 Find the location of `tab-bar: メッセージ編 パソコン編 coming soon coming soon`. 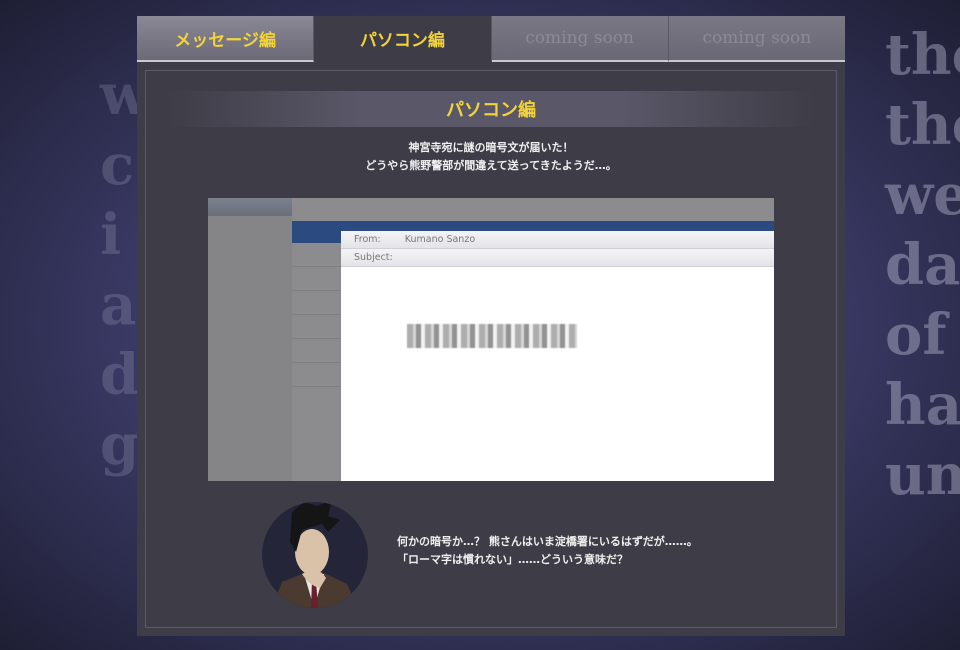

tab-bar: メッセージ編 パソコン編 coming soon coming soon is located at coordinates (491, 39).